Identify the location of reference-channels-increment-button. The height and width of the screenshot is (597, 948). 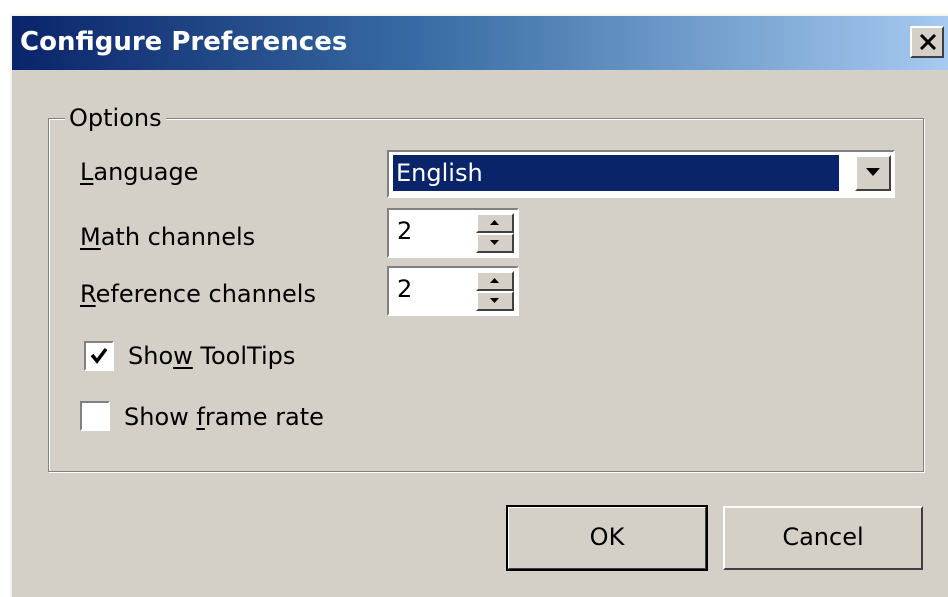
(495, 281).